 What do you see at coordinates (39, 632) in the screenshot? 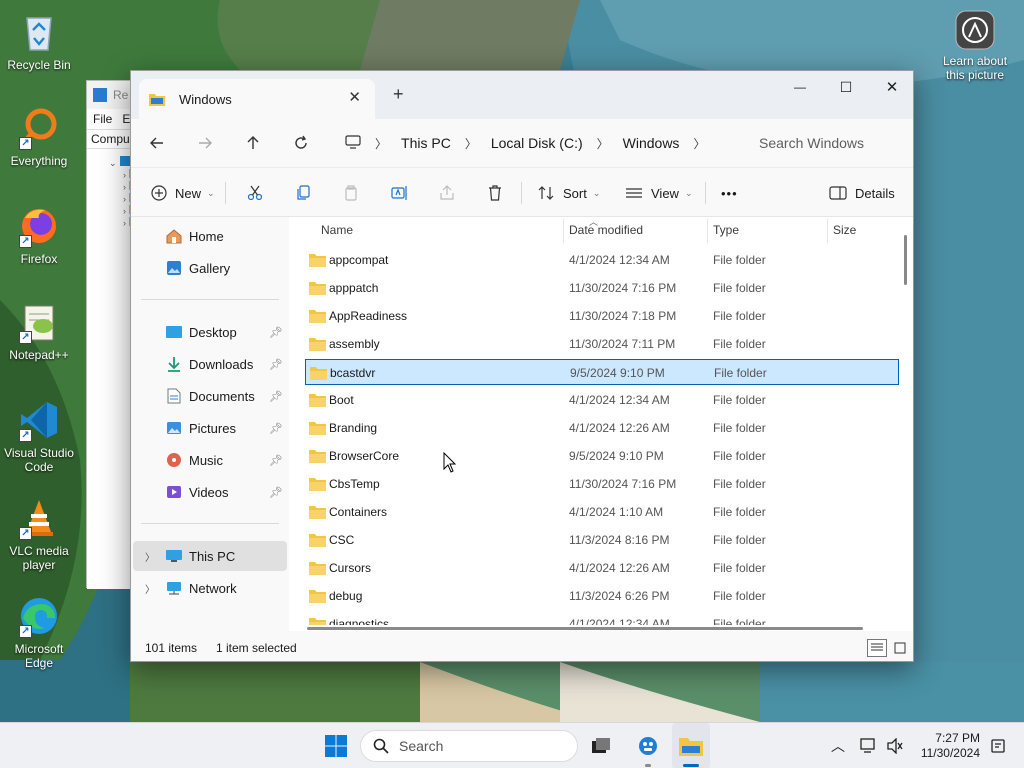
I see `desktop-icon-edge: ↗ Microsoft Edge` at bounding box center [39, 632].